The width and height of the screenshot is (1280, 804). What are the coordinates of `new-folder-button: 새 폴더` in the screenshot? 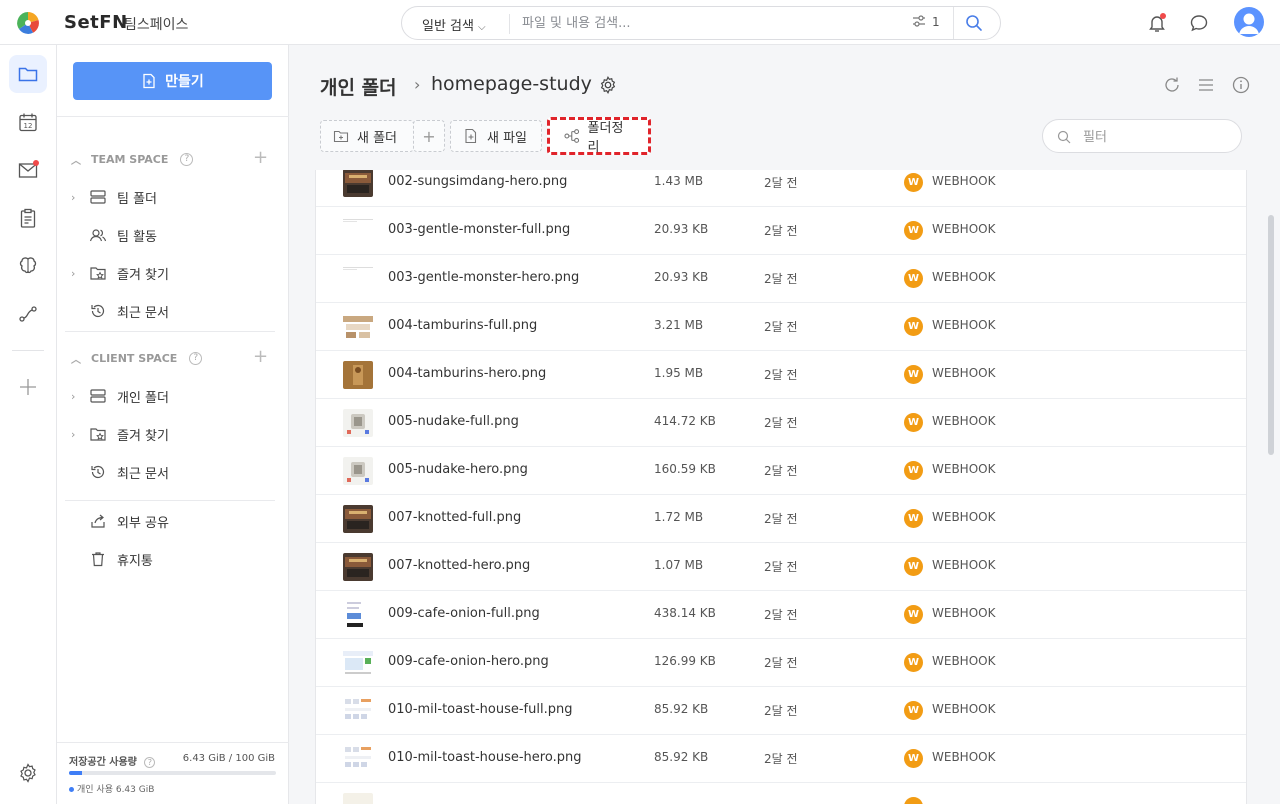 It's located at (367, 136).